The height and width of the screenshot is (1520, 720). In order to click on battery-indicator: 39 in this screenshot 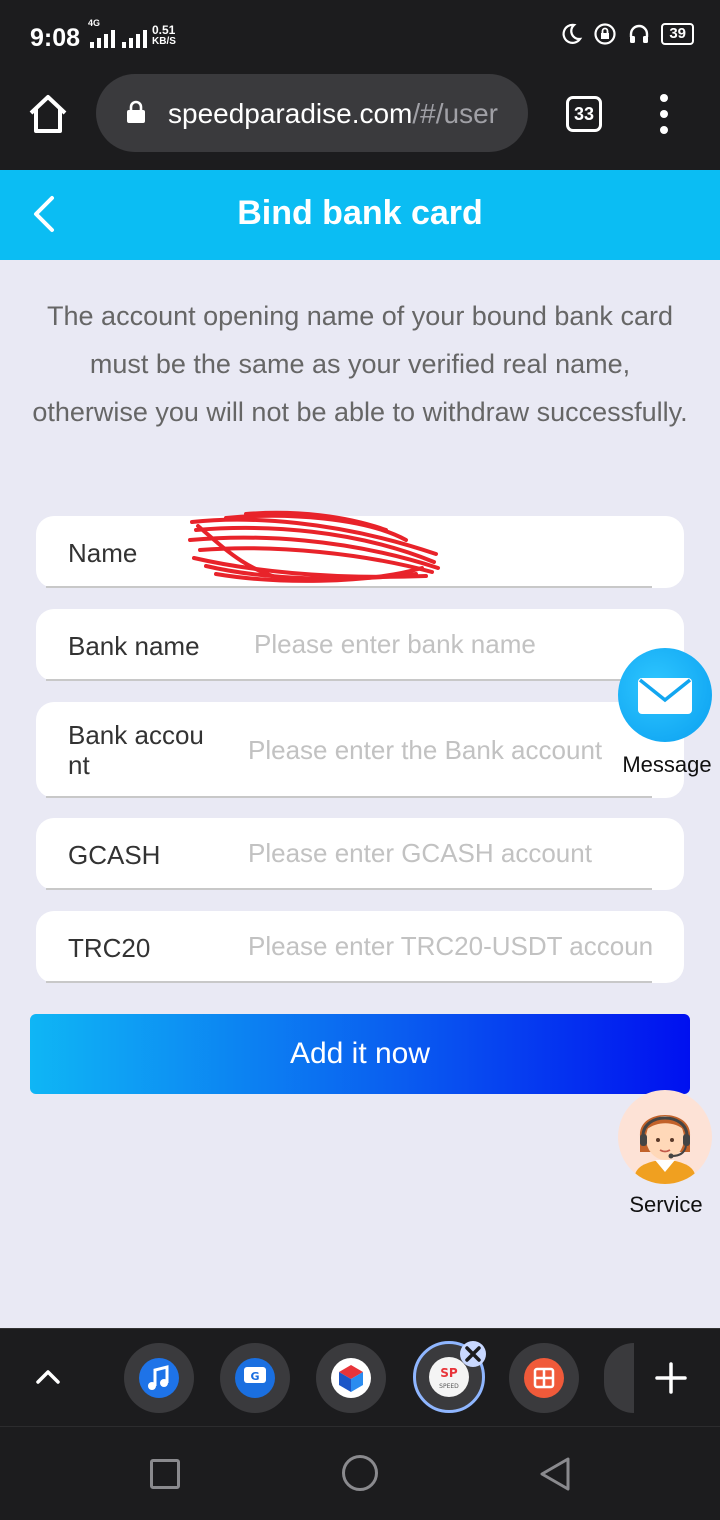, I will do `click(677, 34)`.